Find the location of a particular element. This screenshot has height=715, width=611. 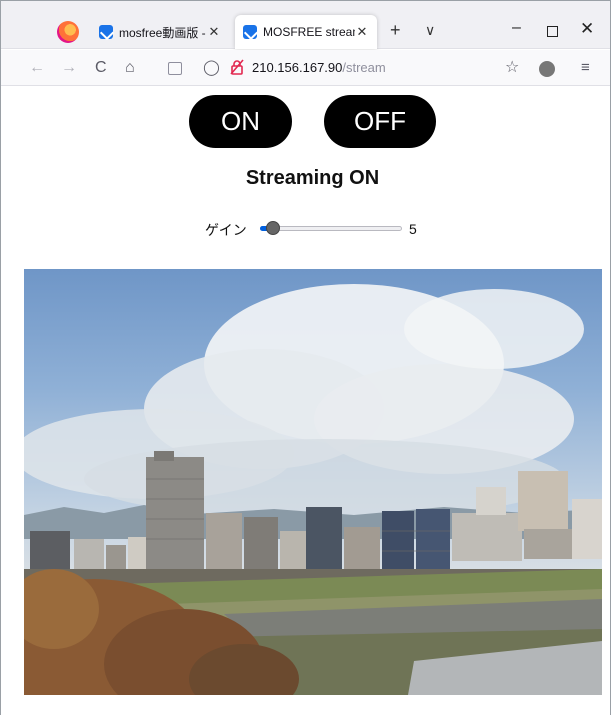

tab-mosfree-stream: MOSFREE stream ✕ is located at coordinates (306, 32).